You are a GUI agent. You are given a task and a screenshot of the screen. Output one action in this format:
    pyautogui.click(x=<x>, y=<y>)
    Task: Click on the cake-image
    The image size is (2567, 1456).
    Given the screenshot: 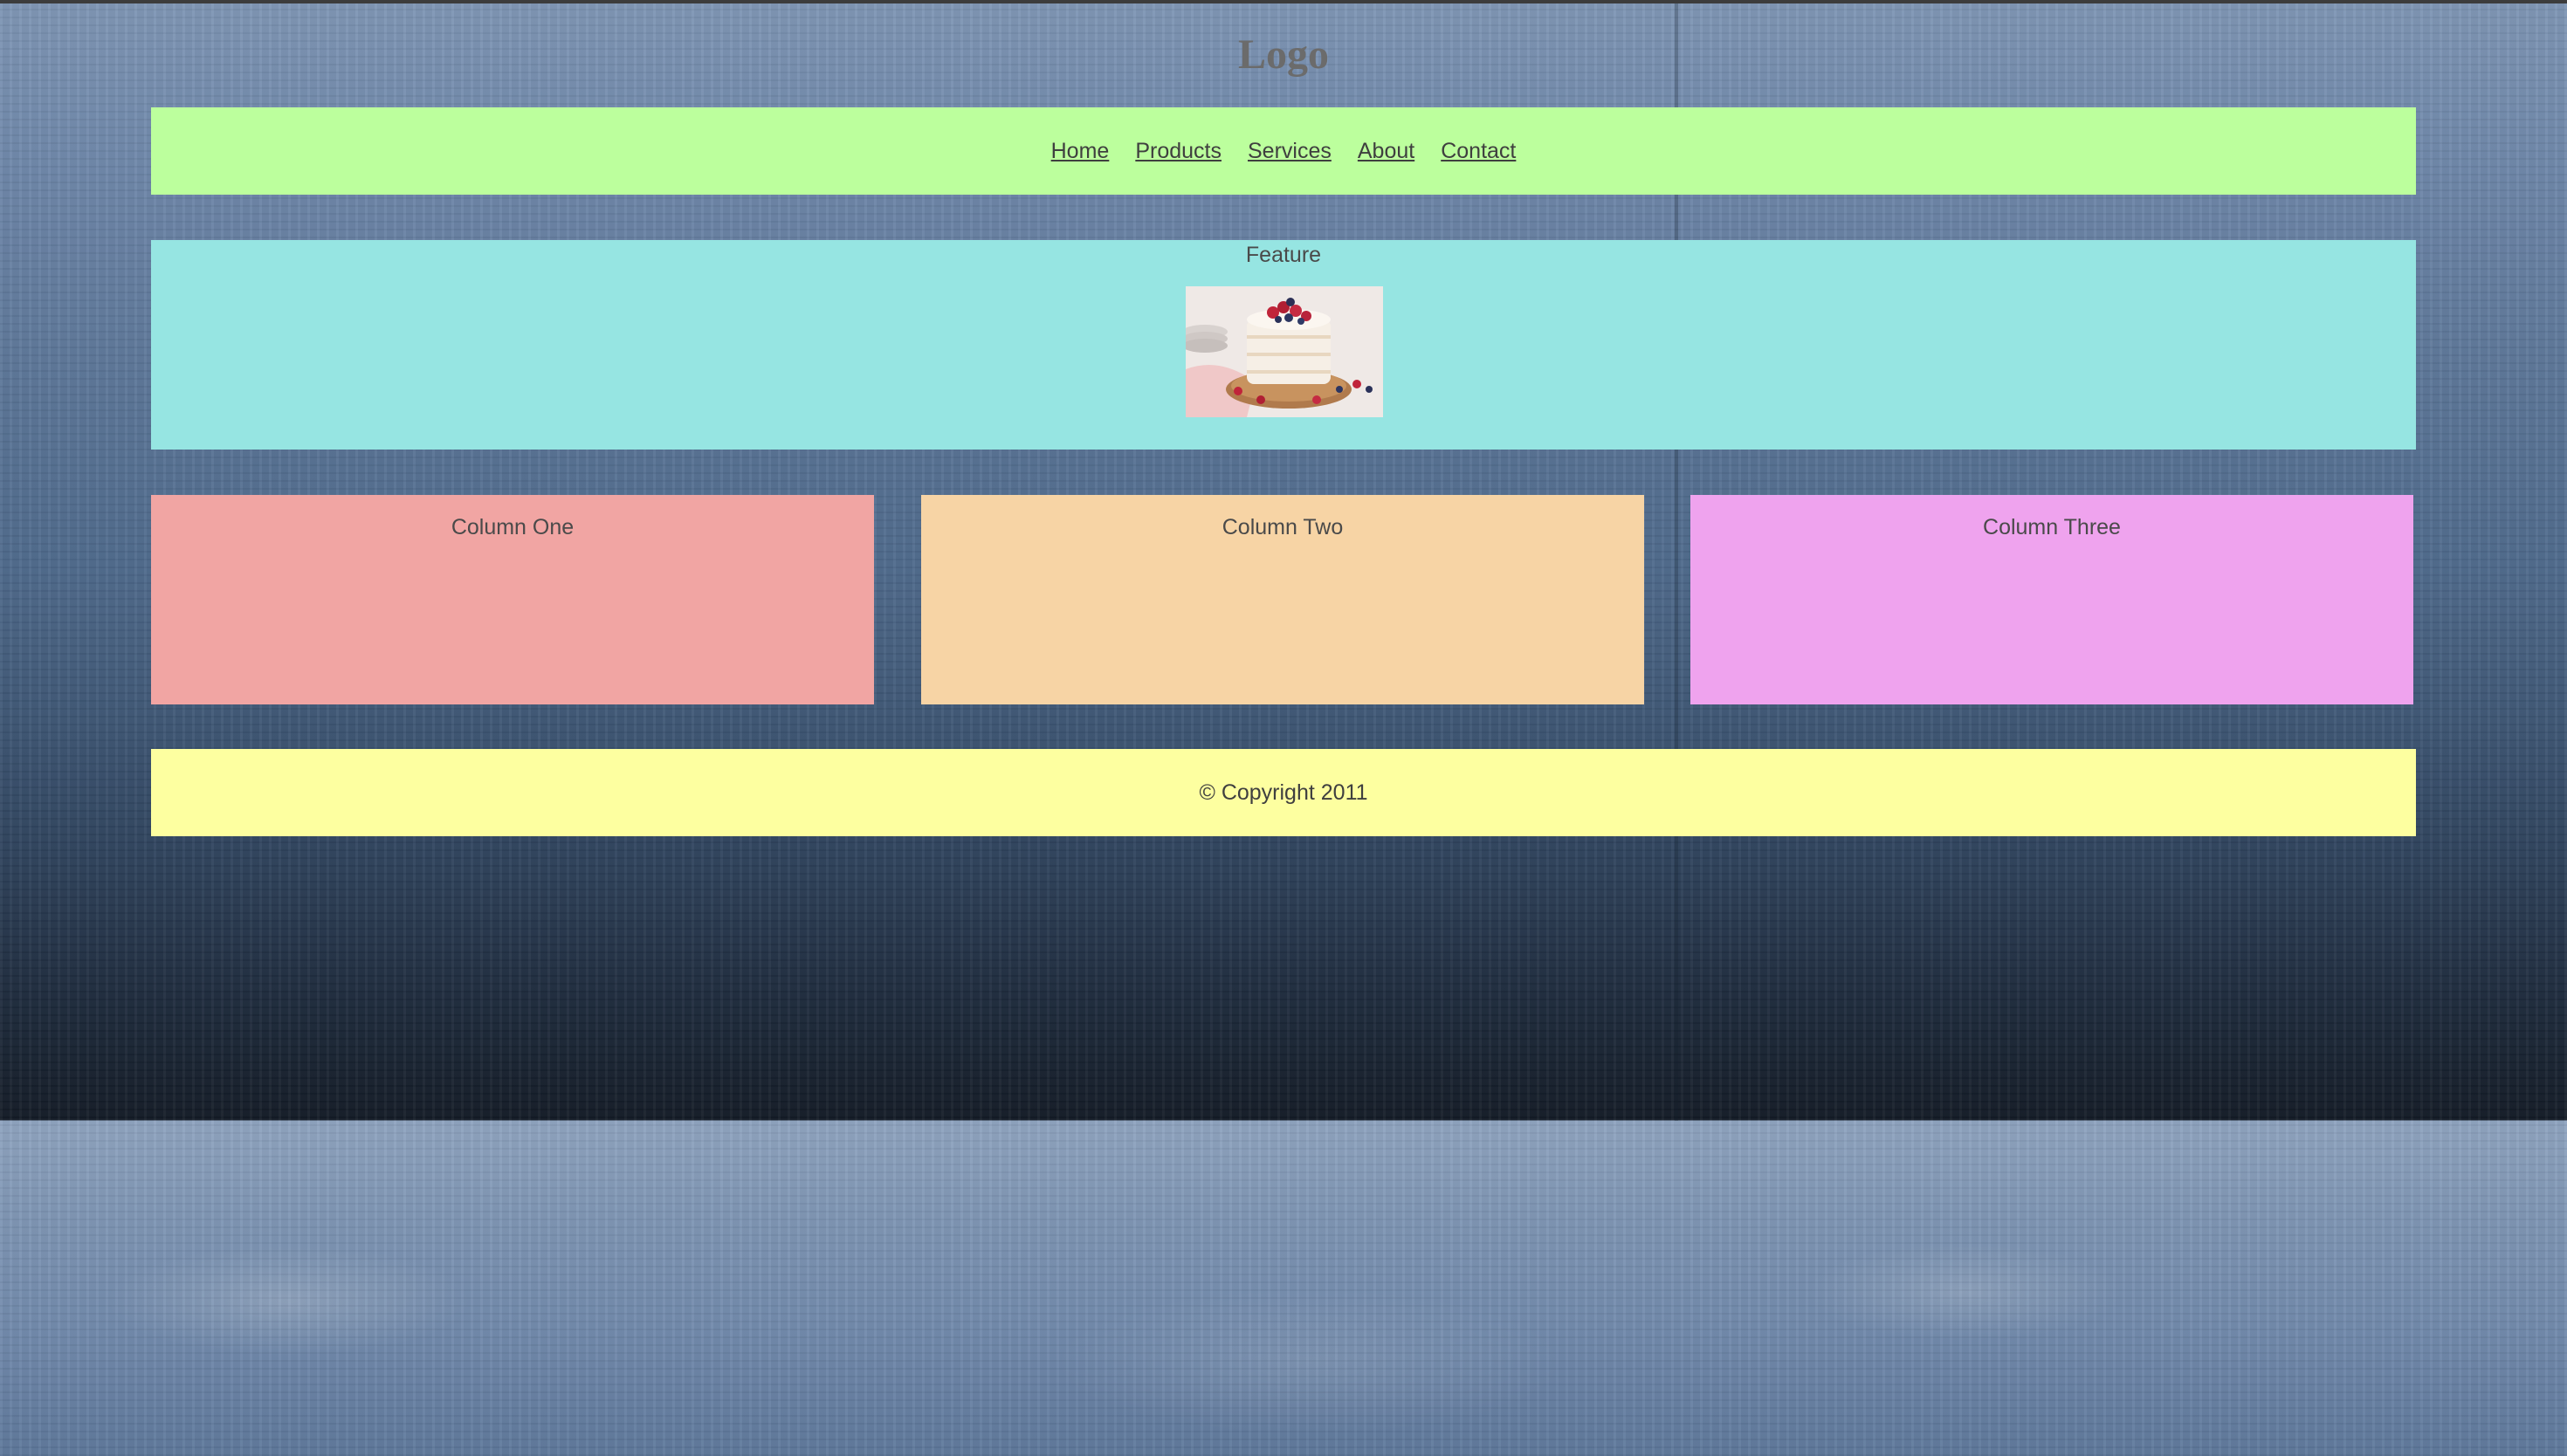 What is the action you would take?
    pyautogui.click(x=1284, y=351)
    